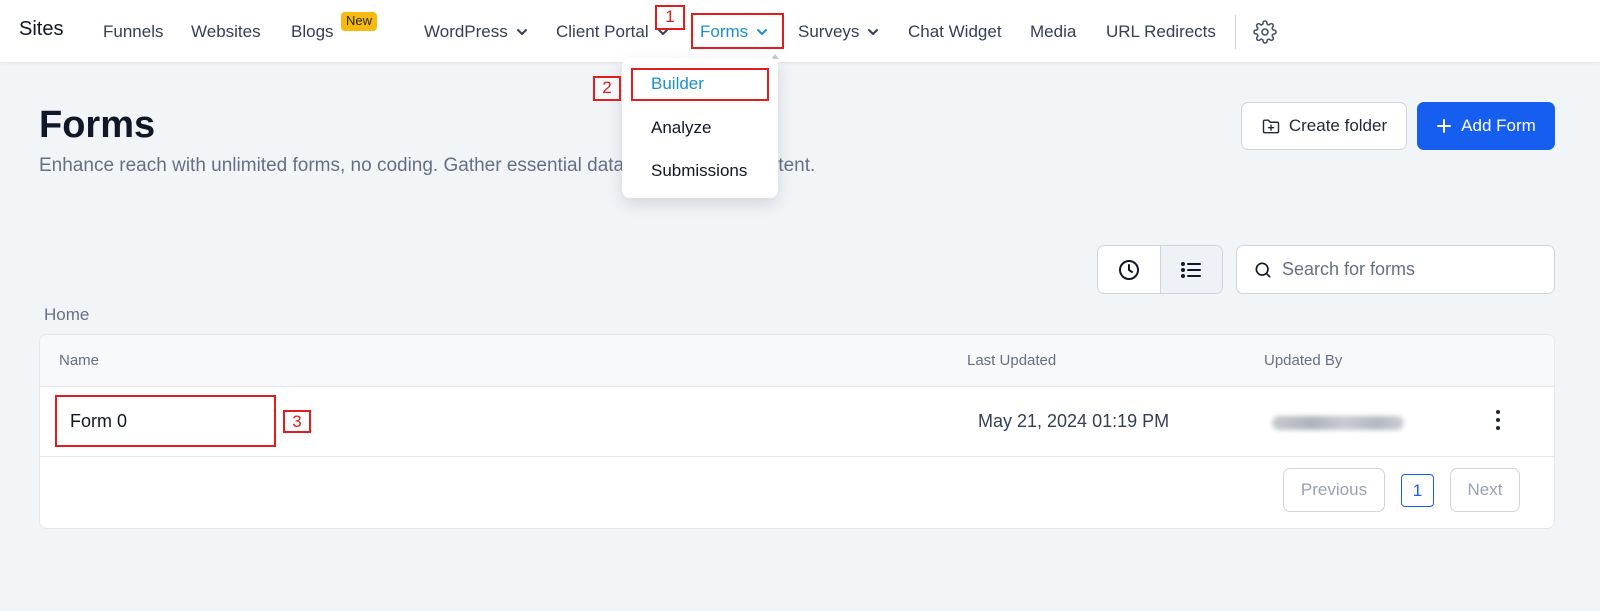 The width and height of the screenshot is (1600, 611). What do you see at coordinates (1498, 420) in the screenshot?
I see `more-options-icon` at bounding box center [1498, 420].